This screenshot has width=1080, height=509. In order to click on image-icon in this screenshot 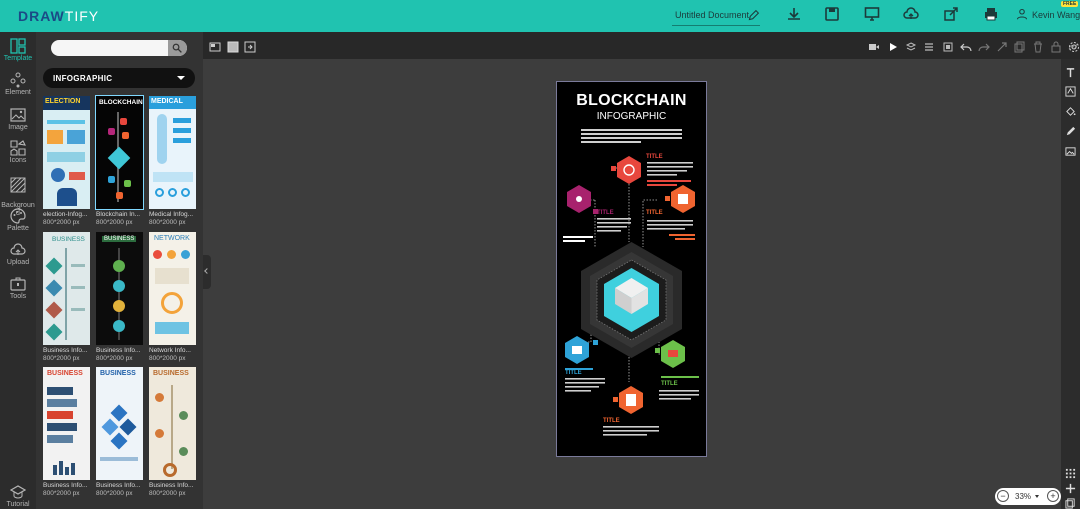, I will do `click(18, 115)`.